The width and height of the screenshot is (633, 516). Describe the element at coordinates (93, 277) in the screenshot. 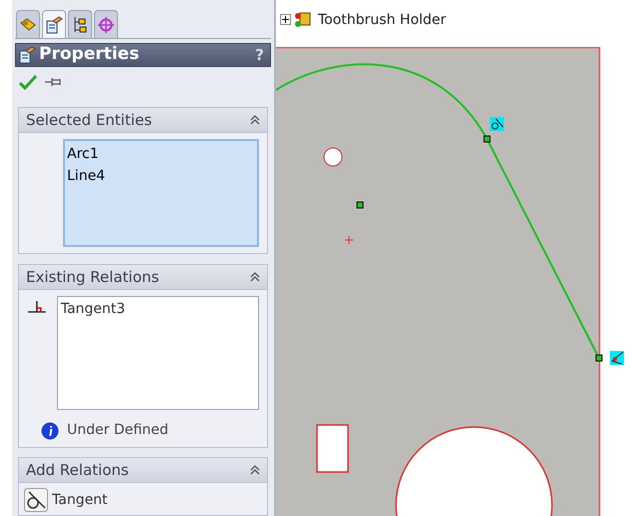

I see `group-title: Existing Relations` at that location.